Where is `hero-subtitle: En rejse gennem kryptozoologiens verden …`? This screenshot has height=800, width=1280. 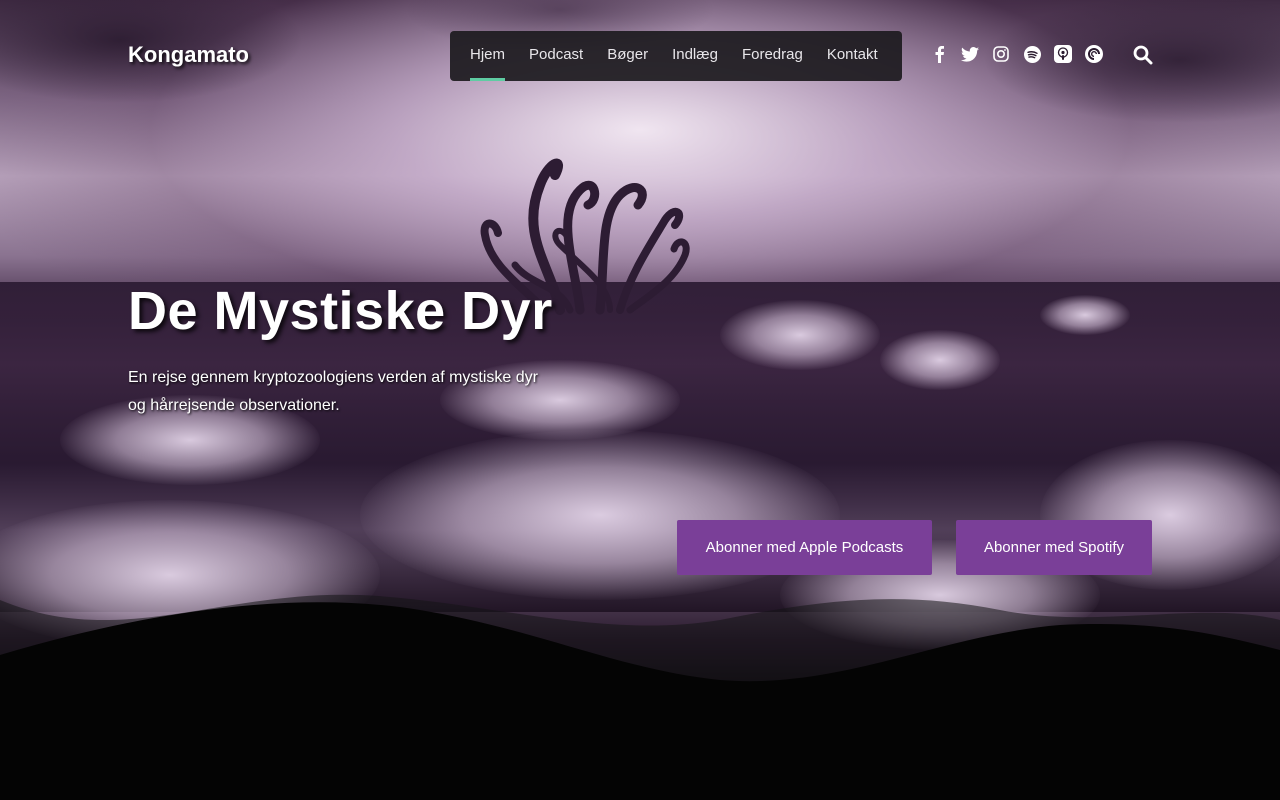 hero-subtitle: En rejse gennem kryptozoologiens verden … is located at coordinates (333, 391).